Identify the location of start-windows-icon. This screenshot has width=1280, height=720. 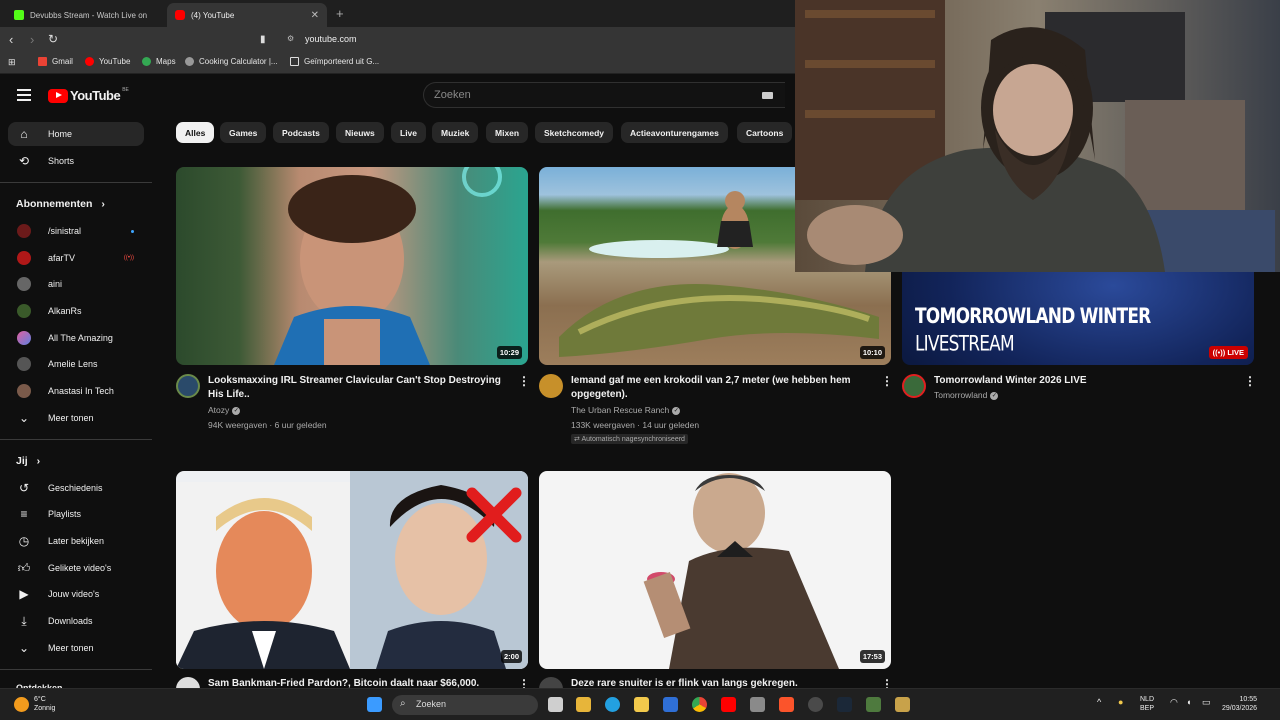
(374, 704).